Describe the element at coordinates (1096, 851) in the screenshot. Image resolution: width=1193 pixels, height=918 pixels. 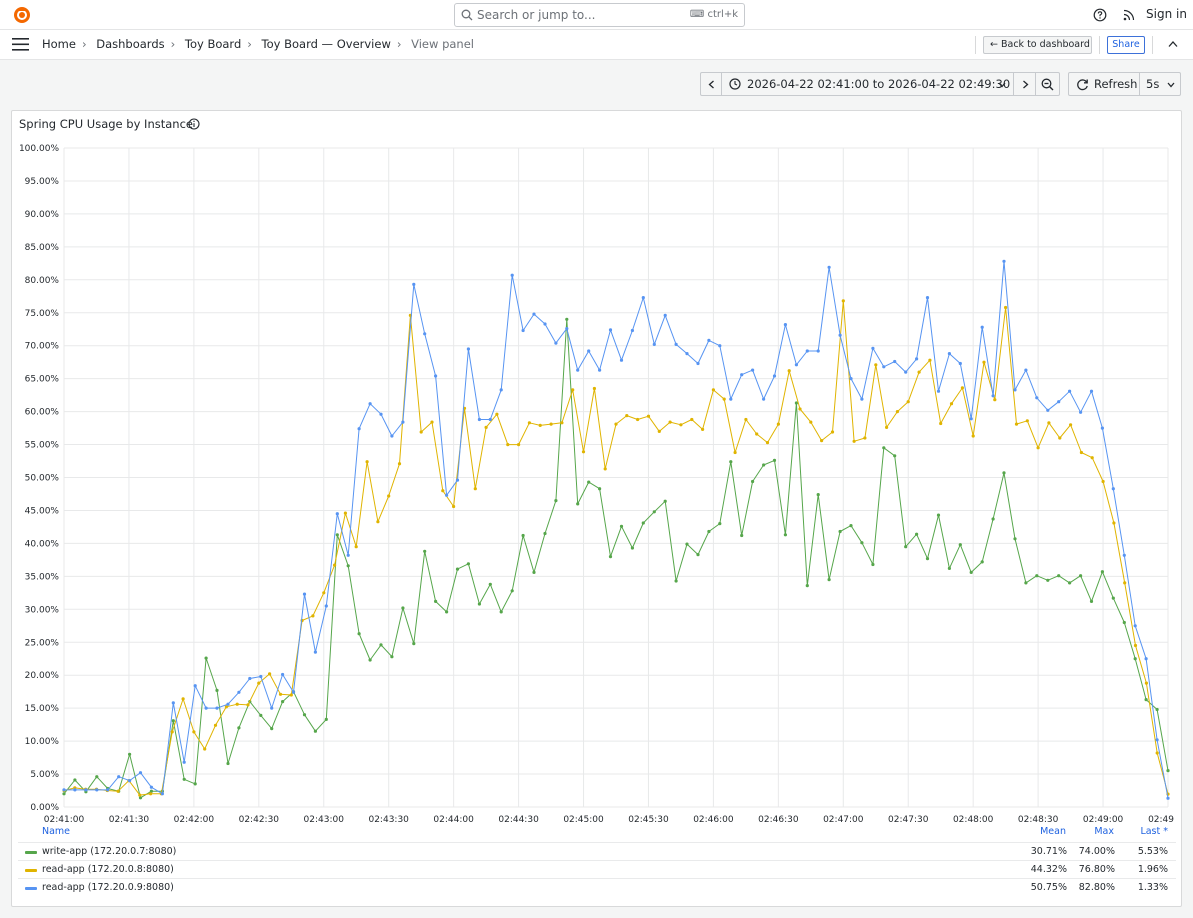
I see `legend-max-value: 74.00%` at that location.